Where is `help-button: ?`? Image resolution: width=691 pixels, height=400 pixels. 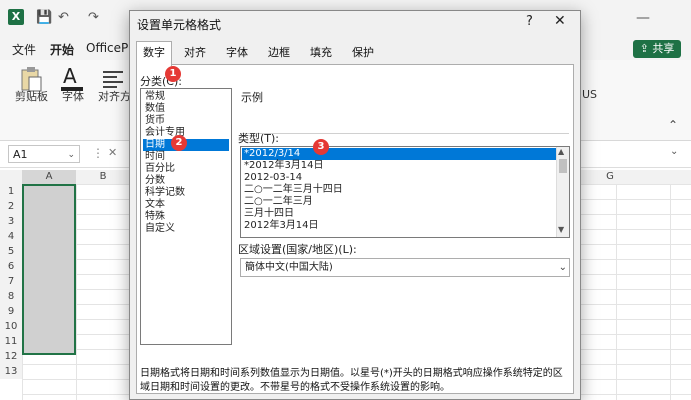
help-button: ? is located at coordinates (529, 21).